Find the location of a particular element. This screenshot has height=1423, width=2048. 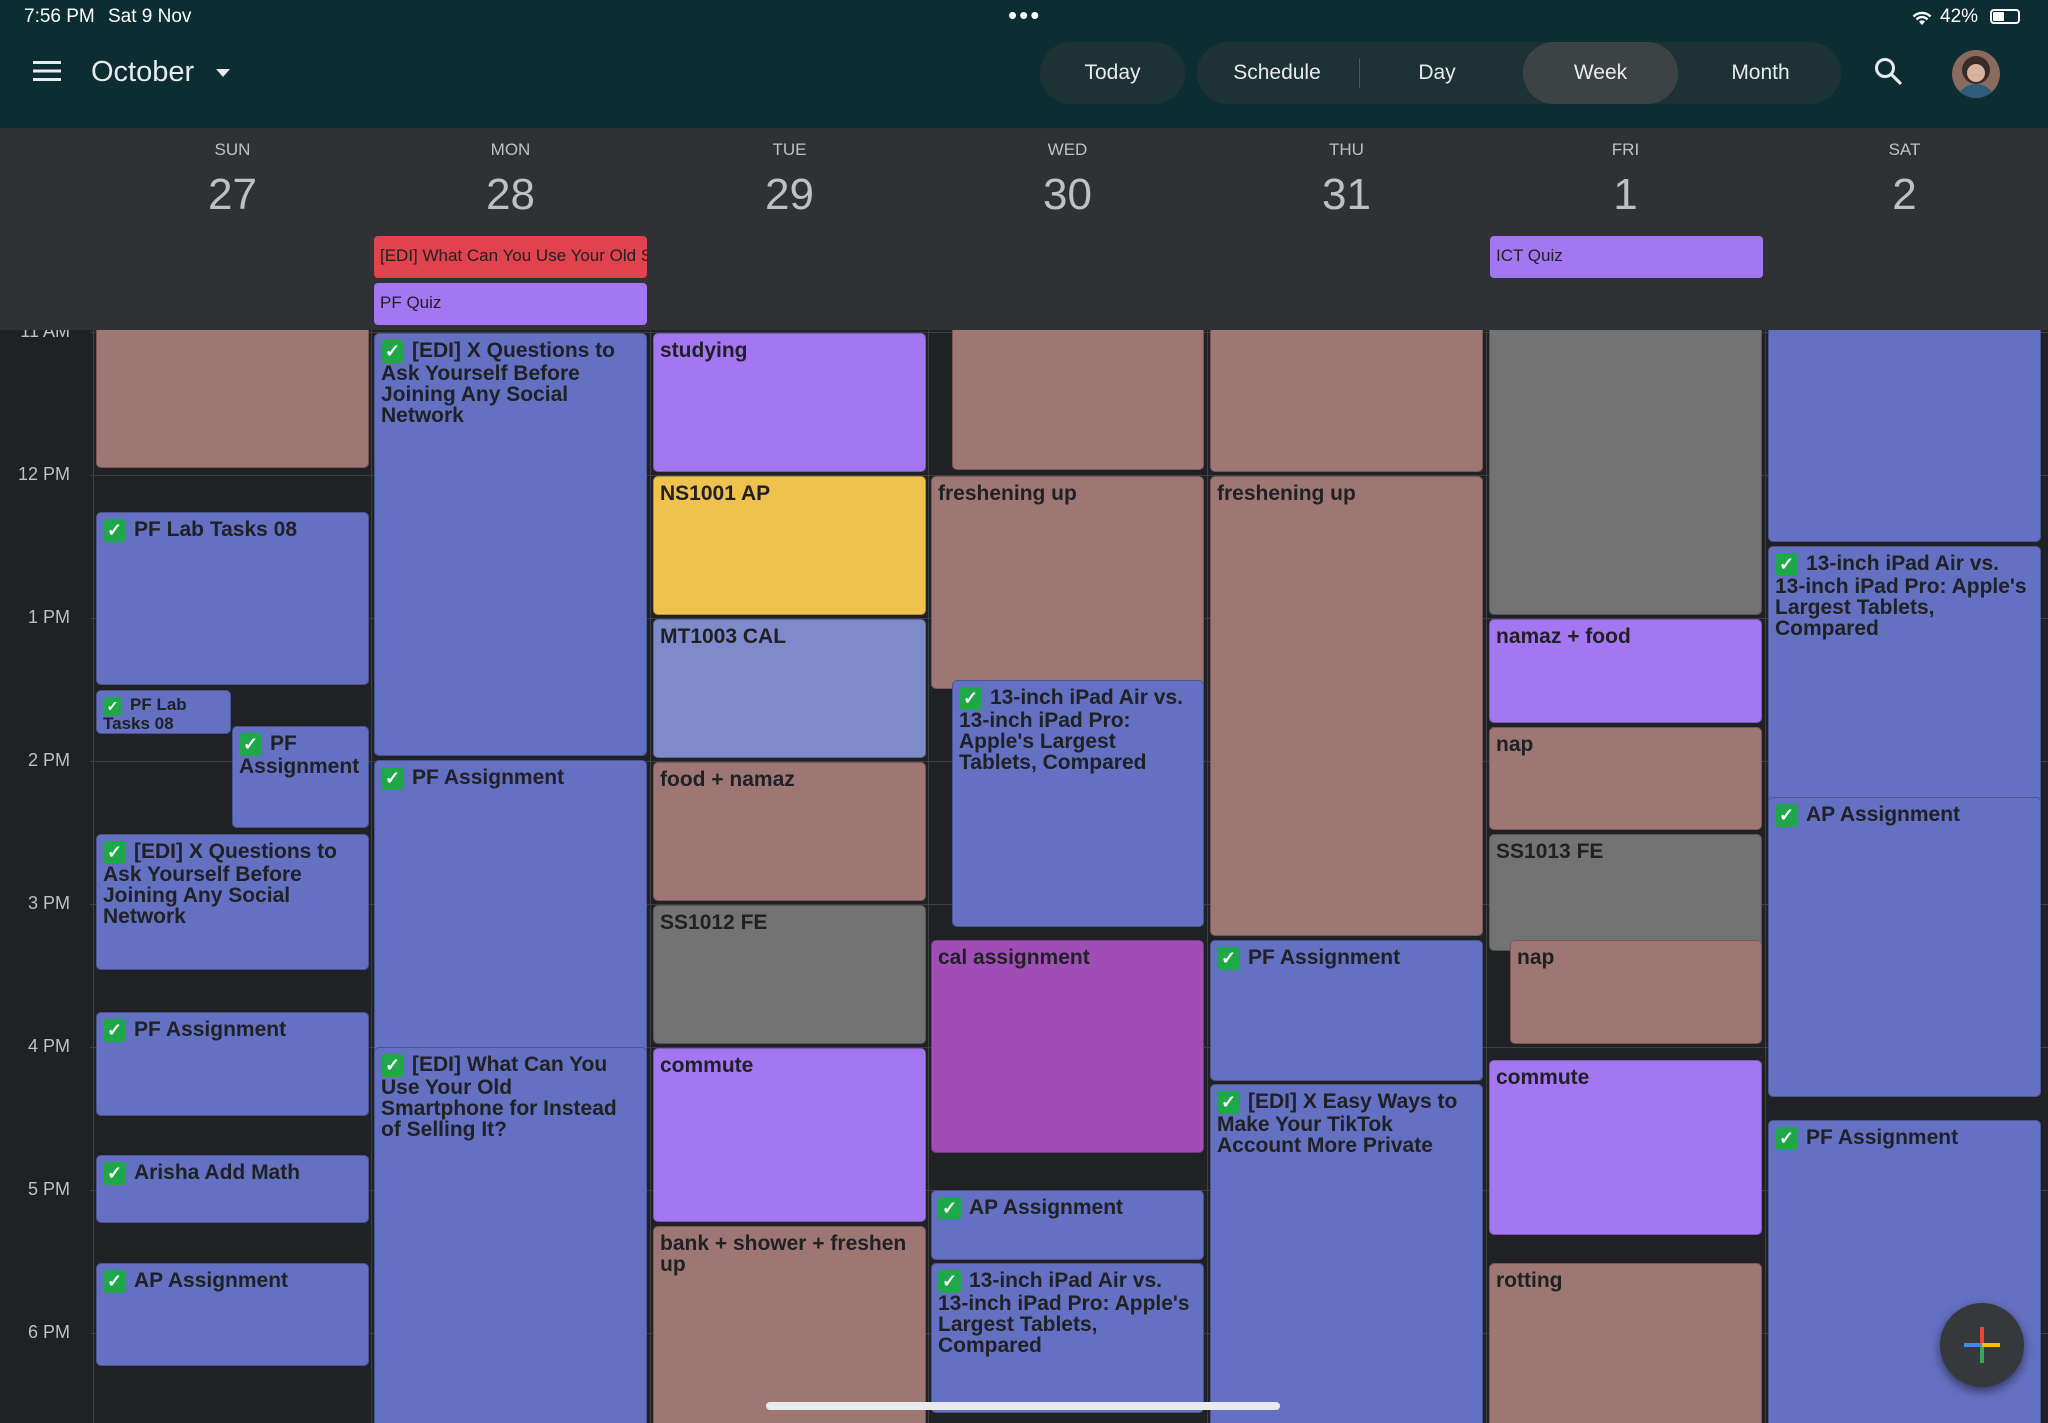

hour-label: 4 PM is located at coordinates (48, 1046).